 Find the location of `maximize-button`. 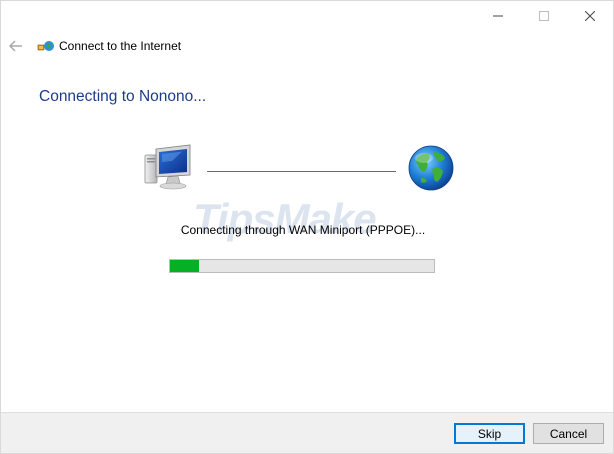

maximize-button is located at coordinates (544, 16).